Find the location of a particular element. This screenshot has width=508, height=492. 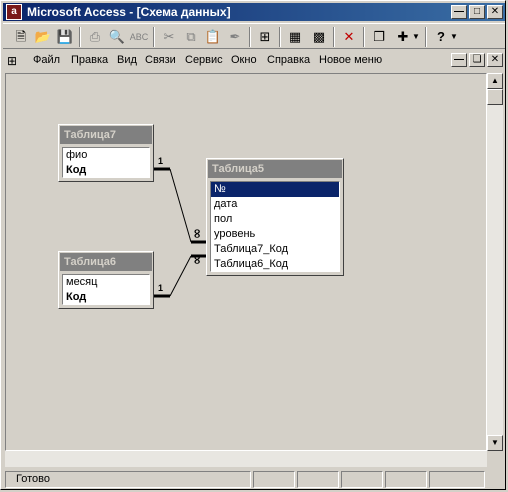

standard-toolbar: 🗎 📂 💾 ⎙ 🔍 ABC ✂ ⧉ 📋 ✒ ⊞ ▦ ▩ ✕ ❐ ✚ ▼ ? ▼ is located at coordinates (254, 36).